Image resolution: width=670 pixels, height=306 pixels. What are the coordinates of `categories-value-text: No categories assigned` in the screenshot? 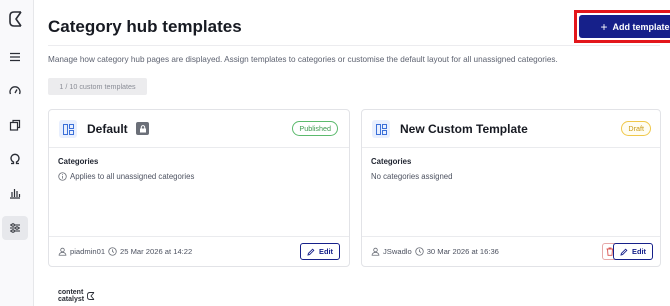 It's located at (412, 176).